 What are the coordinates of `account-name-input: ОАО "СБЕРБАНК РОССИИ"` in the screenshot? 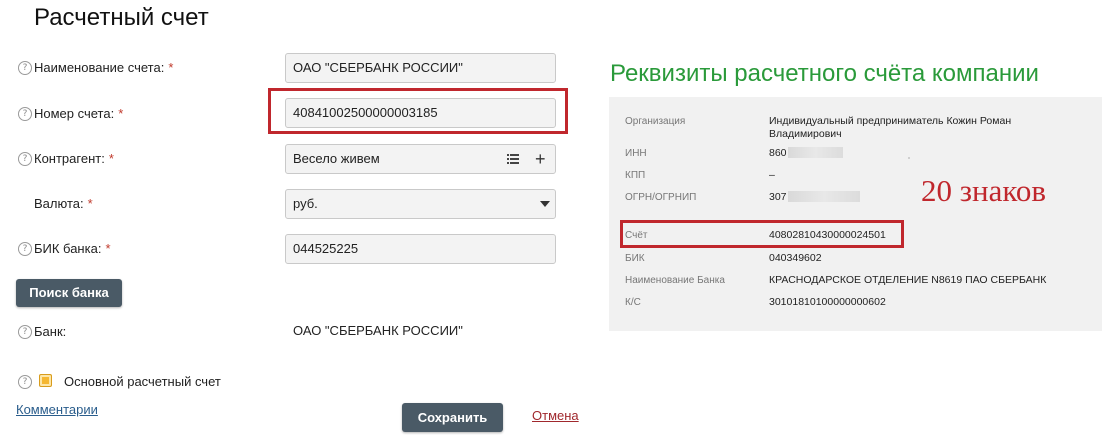 It's located at (420, 68).